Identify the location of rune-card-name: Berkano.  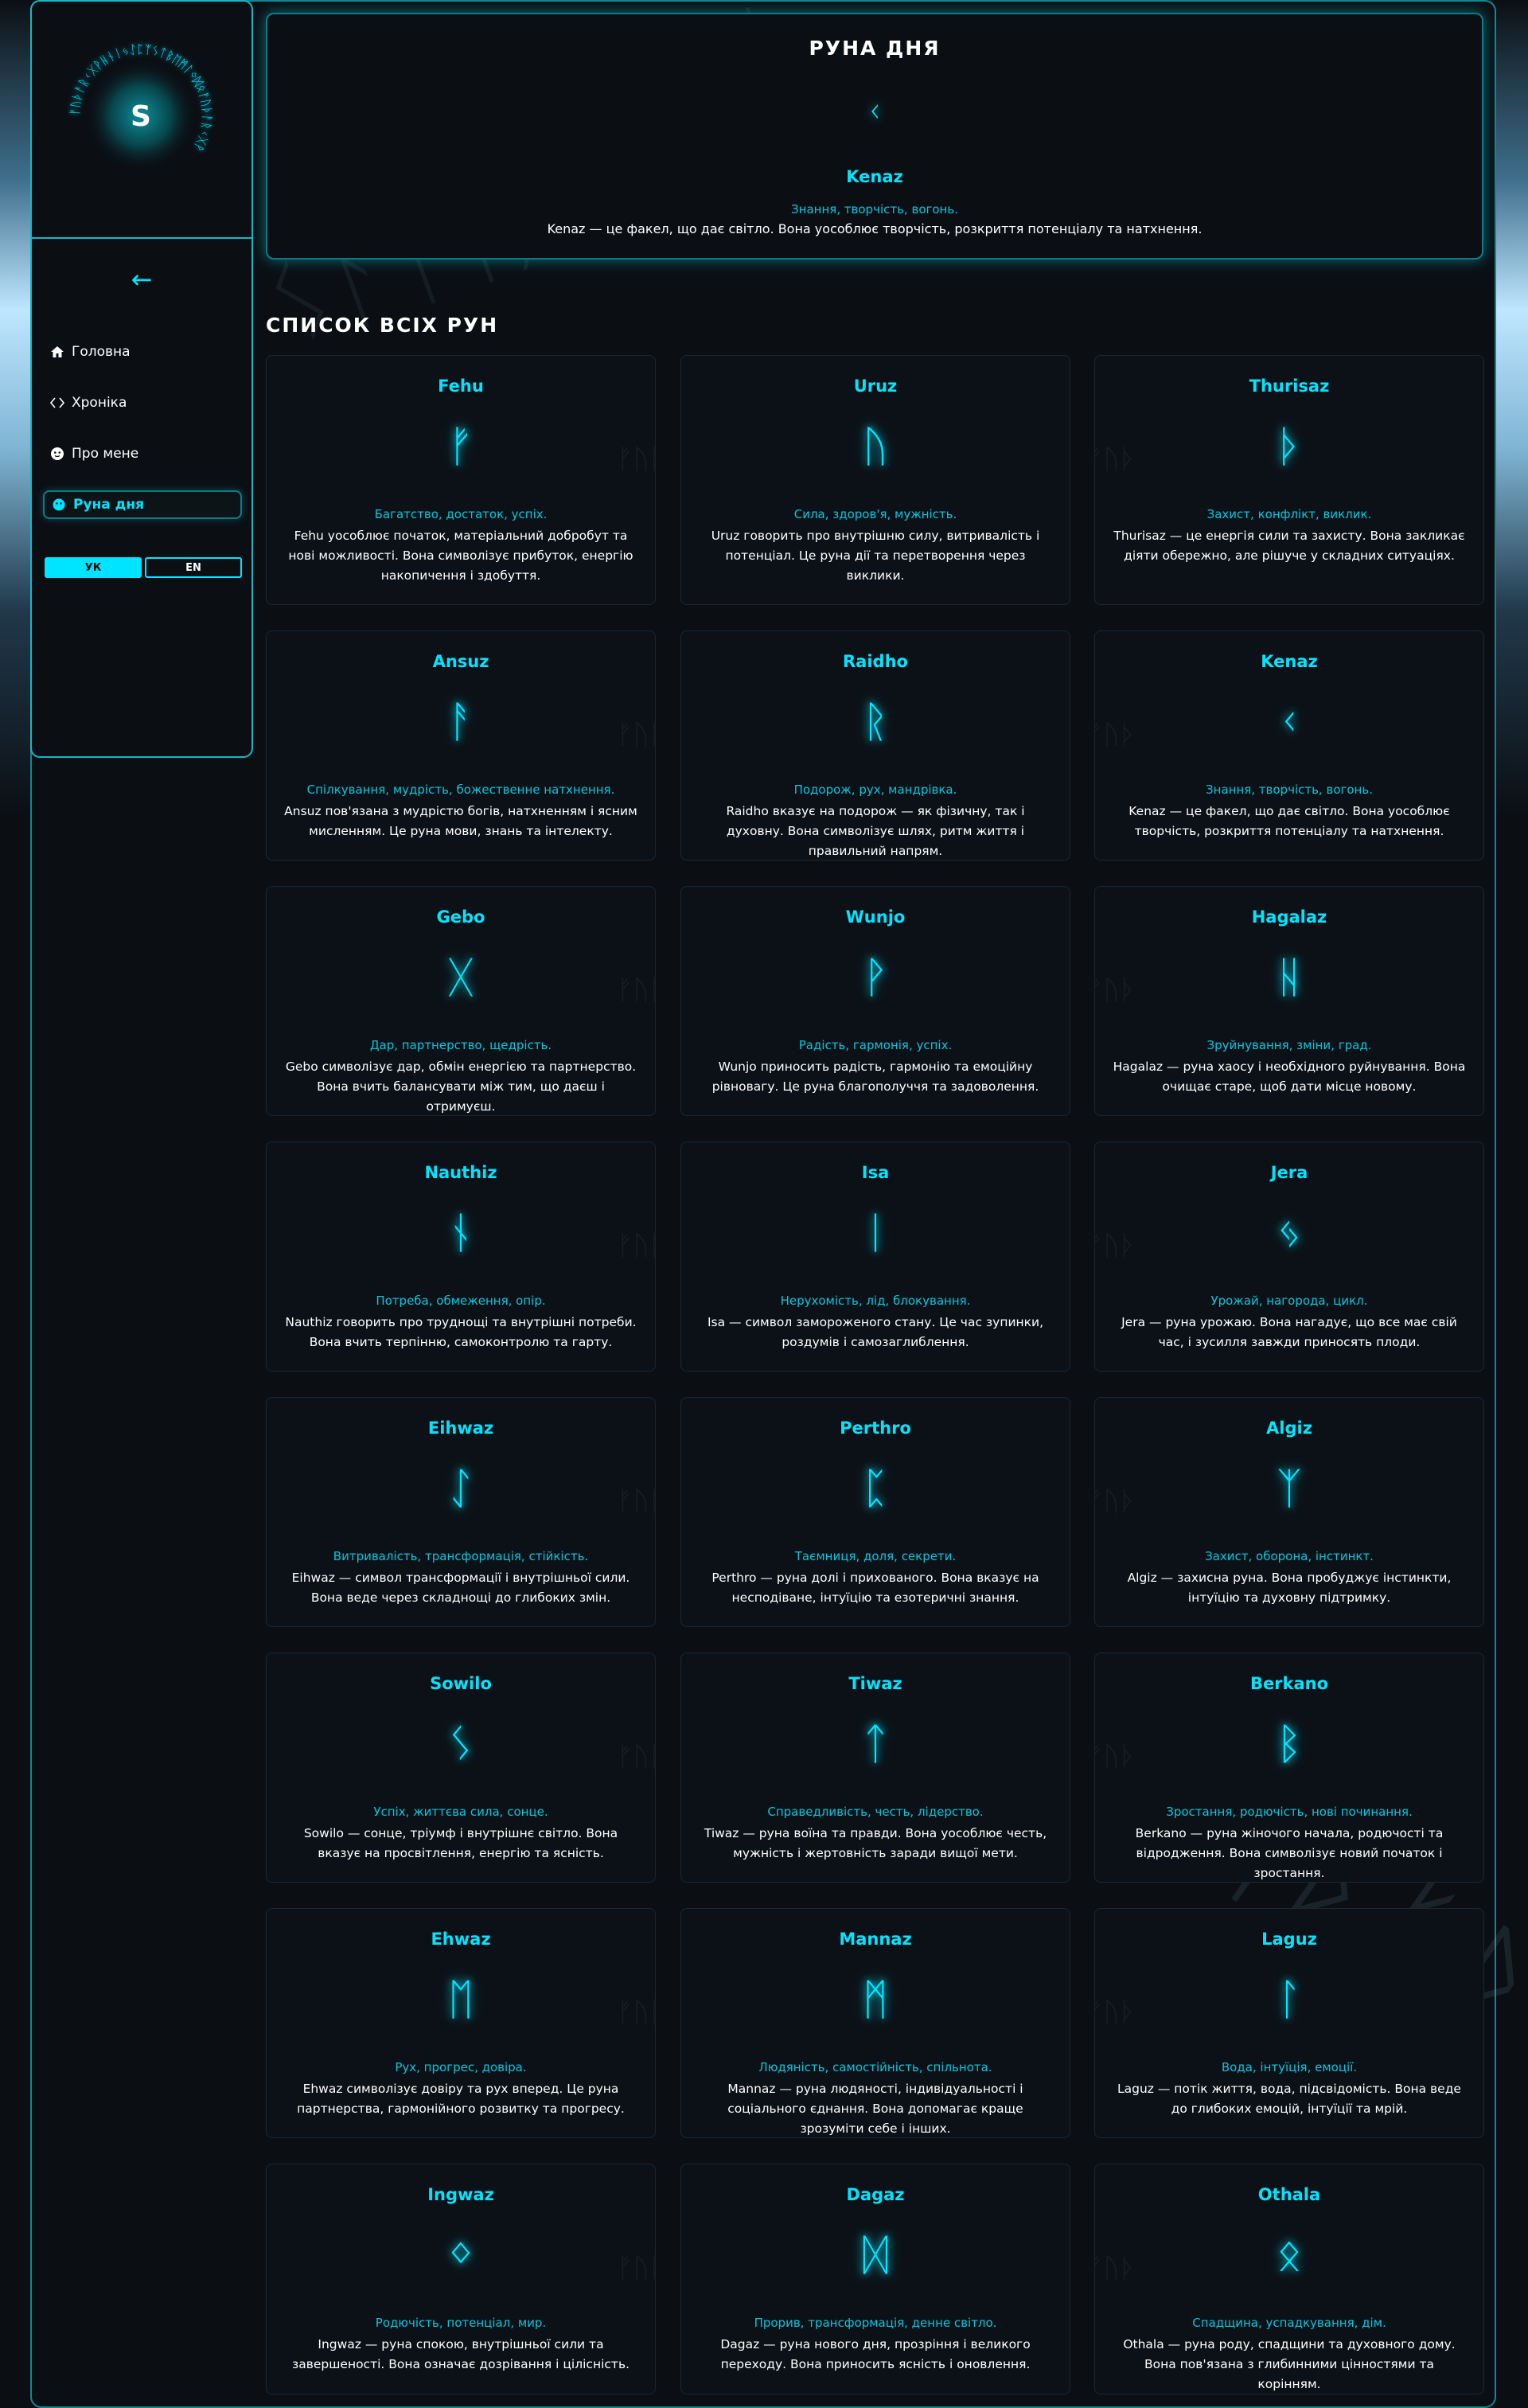
(1289, 1683).